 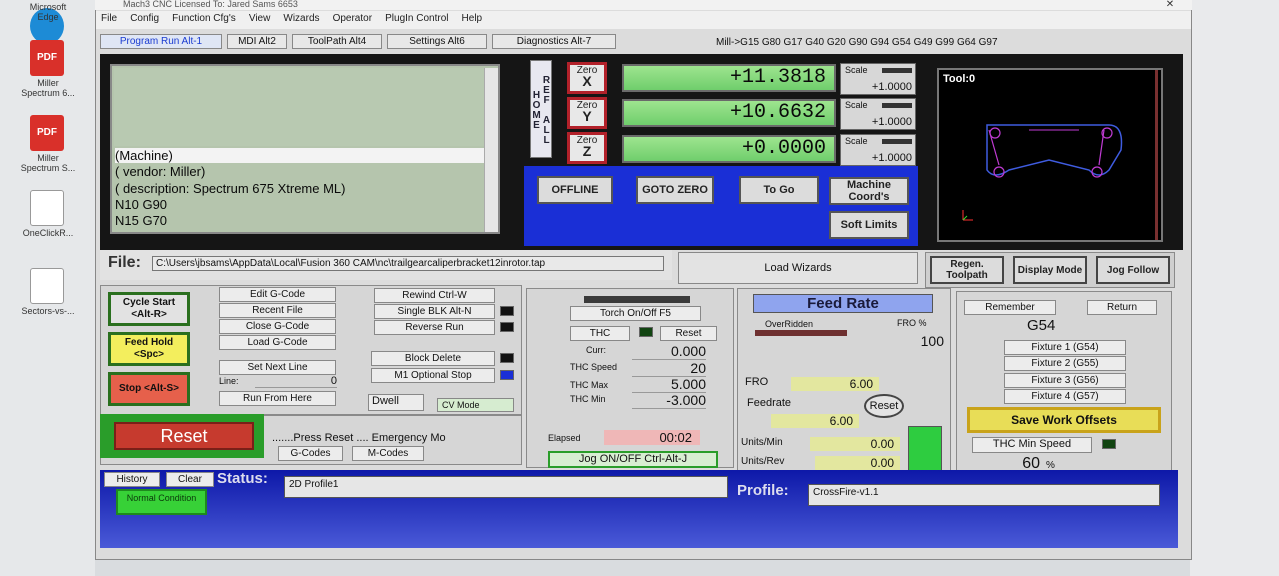 I want to click on reverse-run-button: Reverse Run, so click(x=434, y=327).